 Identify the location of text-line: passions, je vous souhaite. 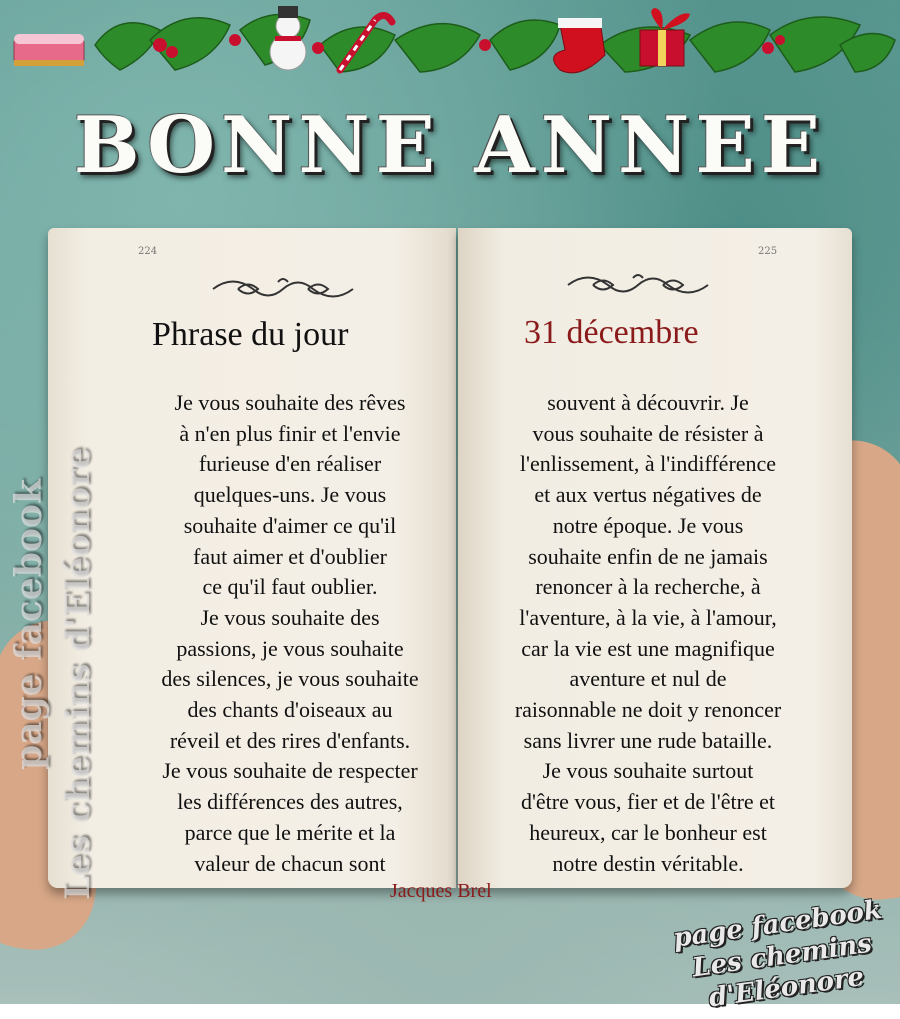
(290, 648).